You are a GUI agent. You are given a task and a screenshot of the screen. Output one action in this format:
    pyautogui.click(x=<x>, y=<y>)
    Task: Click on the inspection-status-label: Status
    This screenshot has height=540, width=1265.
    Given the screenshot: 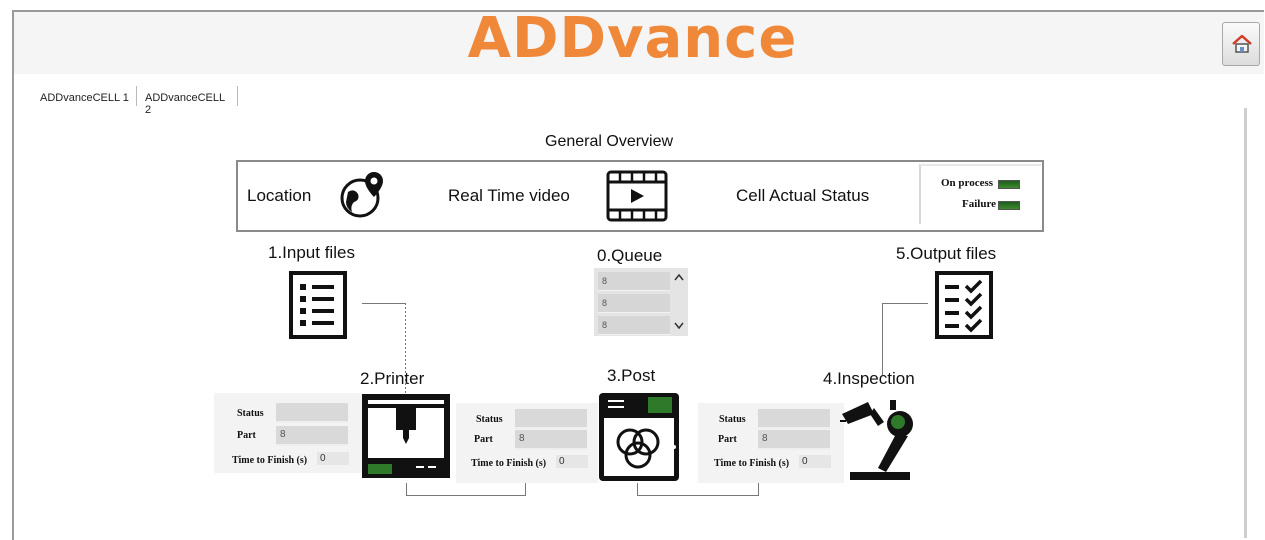 What is the action you would take?
    pyautogui.click(x=732, y=419)
    